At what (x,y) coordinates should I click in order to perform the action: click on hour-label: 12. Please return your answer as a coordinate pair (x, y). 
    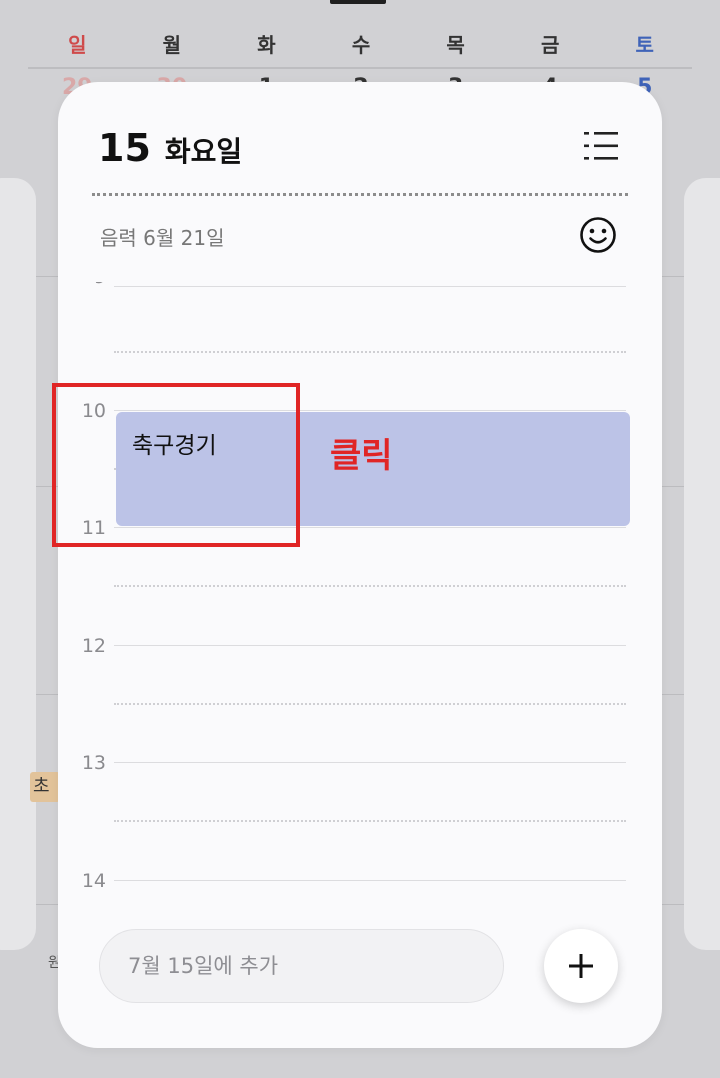
    Looking at the image, I should click on (93, 646).